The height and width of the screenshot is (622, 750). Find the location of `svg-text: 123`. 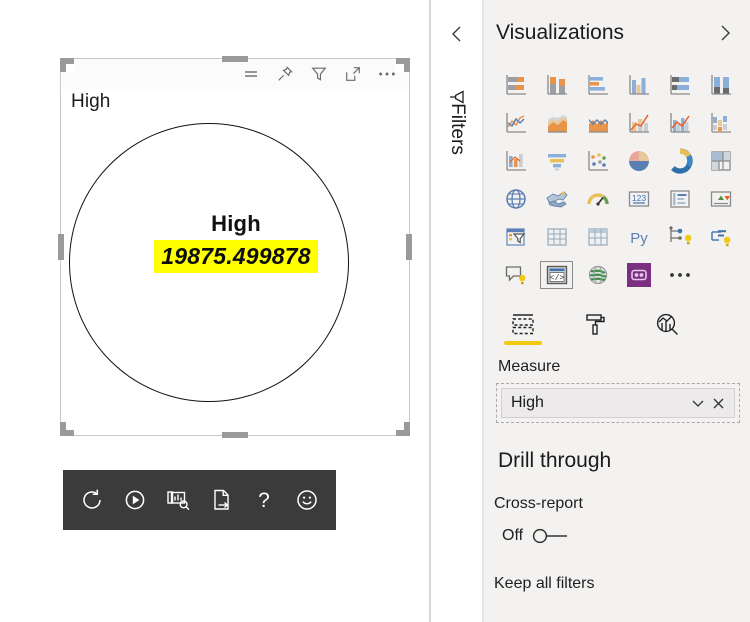

svg-text: 123 is located at coordinates (638, 198).